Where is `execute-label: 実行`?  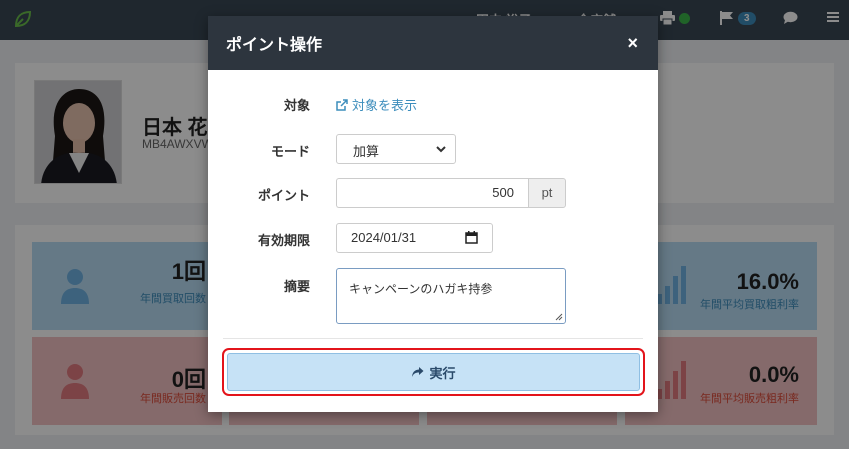
execute-label: 実行 is located at coordinates (442, 373).